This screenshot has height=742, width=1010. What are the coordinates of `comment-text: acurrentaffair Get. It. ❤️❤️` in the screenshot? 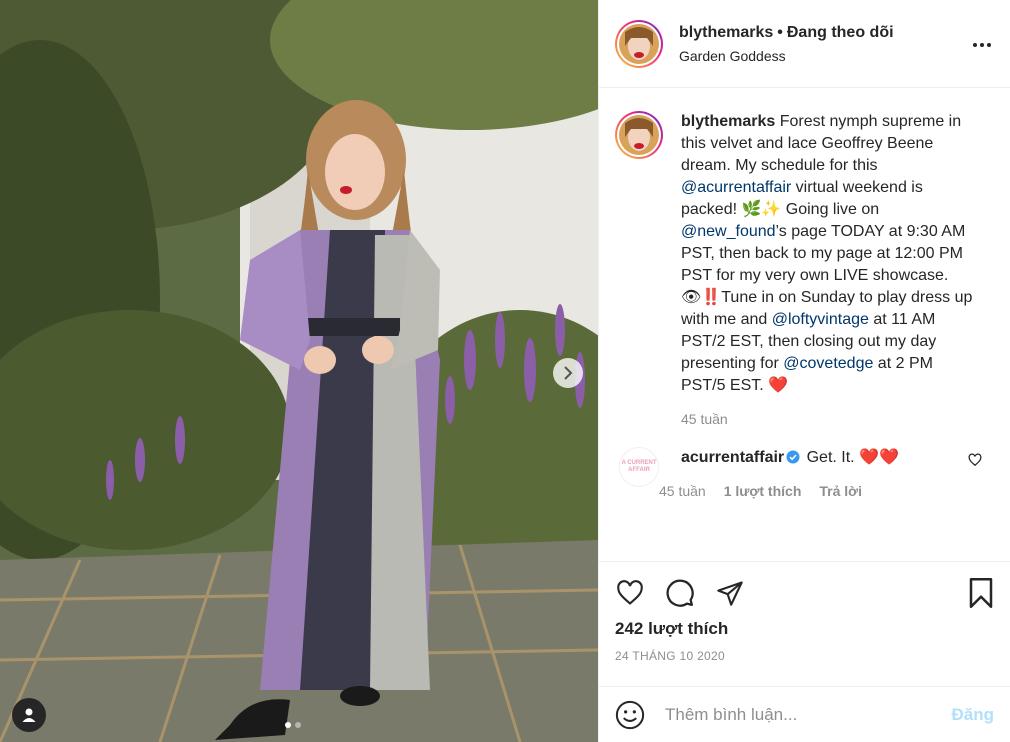 It's located at (790, 458).